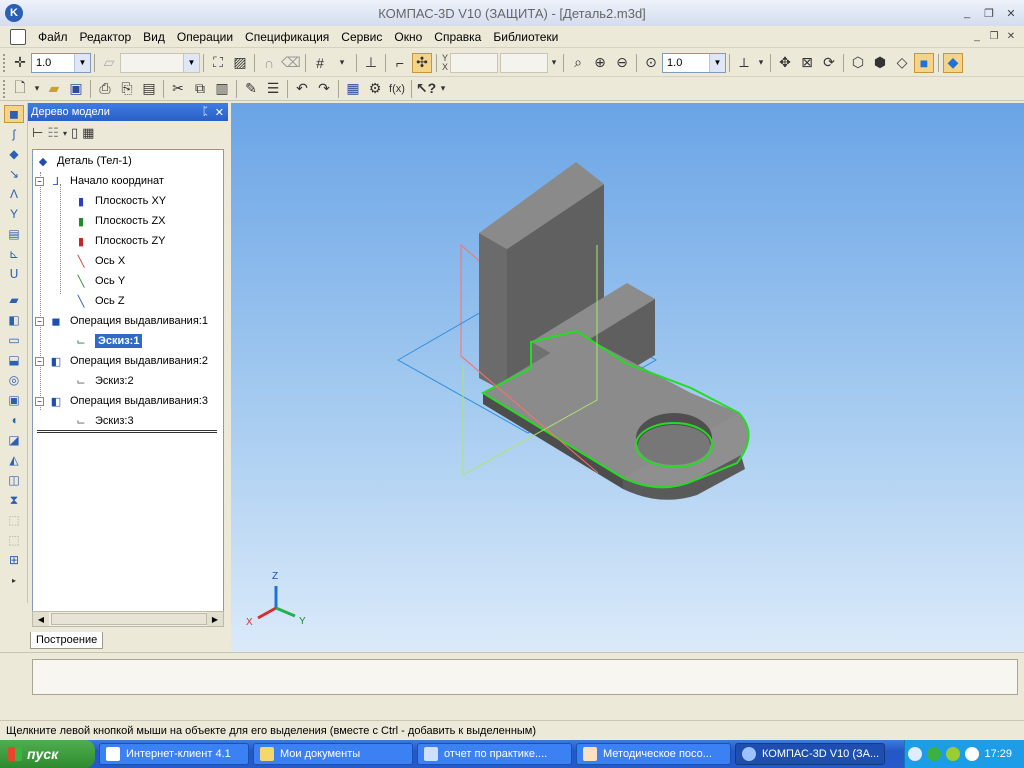  Describe the element at coordinates (14, 520) in the screenshot. I see `array-icon: ⬚` at that location.